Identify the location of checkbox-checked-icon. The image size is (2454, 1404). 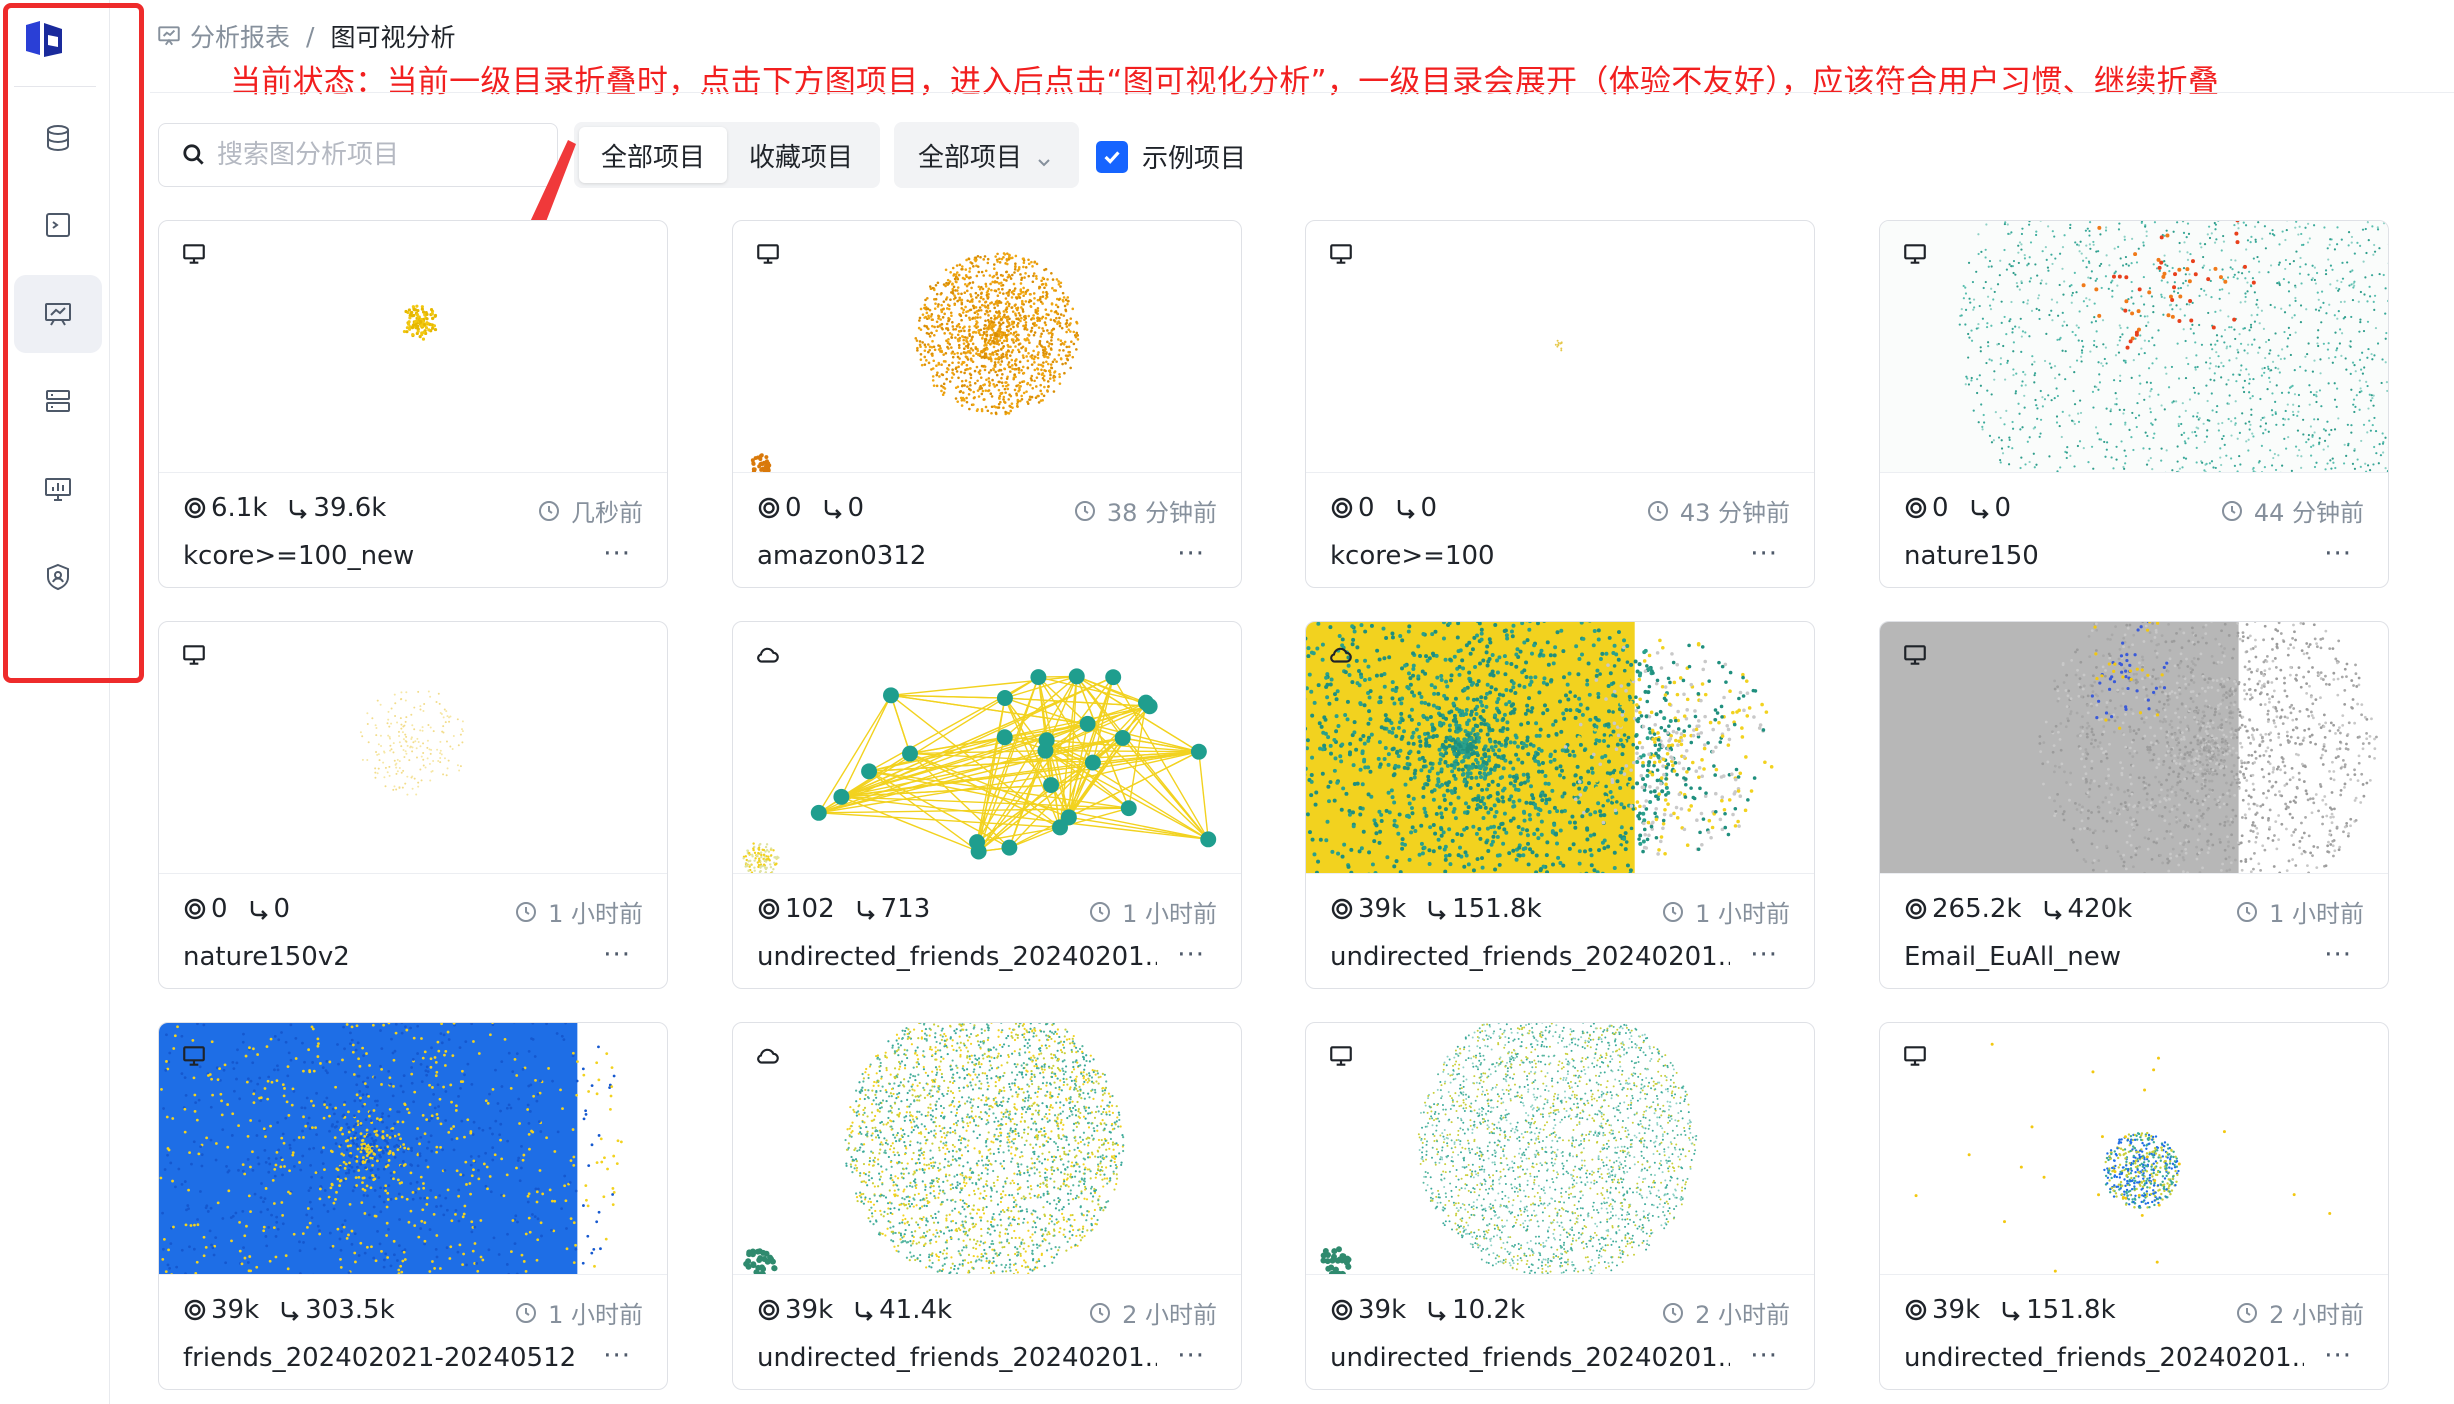
(1112, 156).